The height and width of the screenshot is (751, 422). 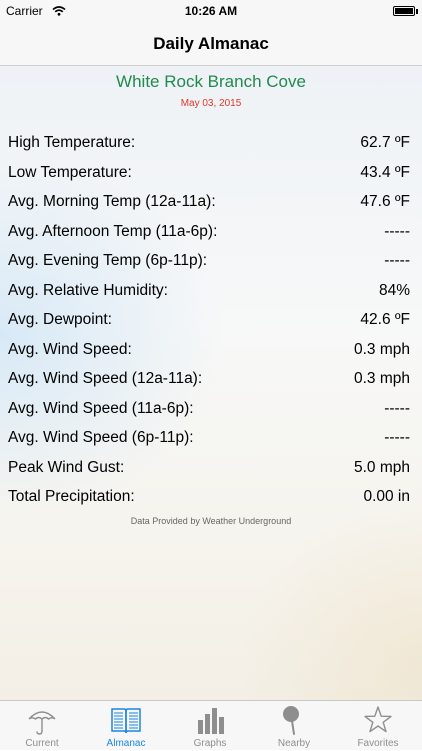 I want to click on pin-icon, so click(x=291, y=720).